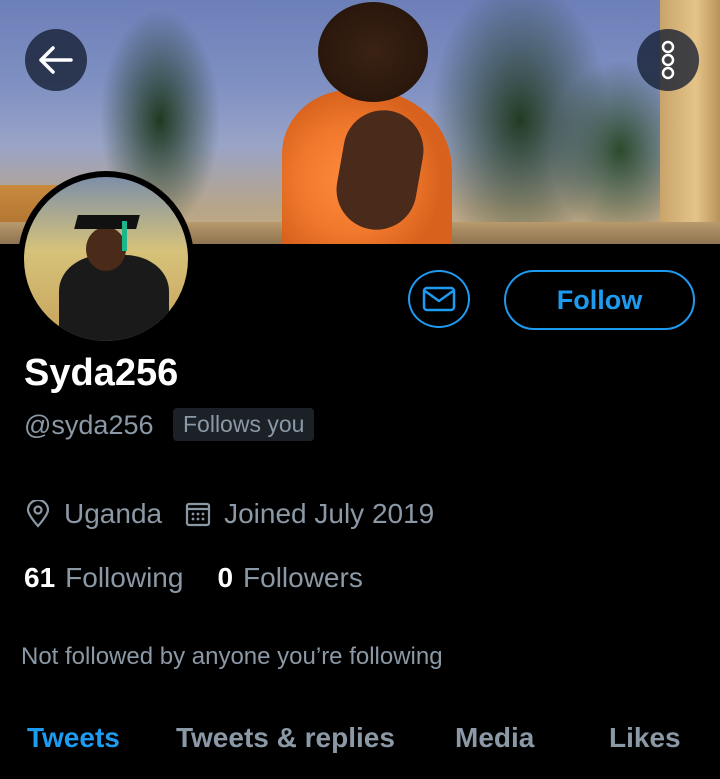 Image resolution: width=720 pixels, height=779 pixels. Describe the element at coordinates (645, 738) in the screenshot. I see `tab-likes: Likes` at that location.